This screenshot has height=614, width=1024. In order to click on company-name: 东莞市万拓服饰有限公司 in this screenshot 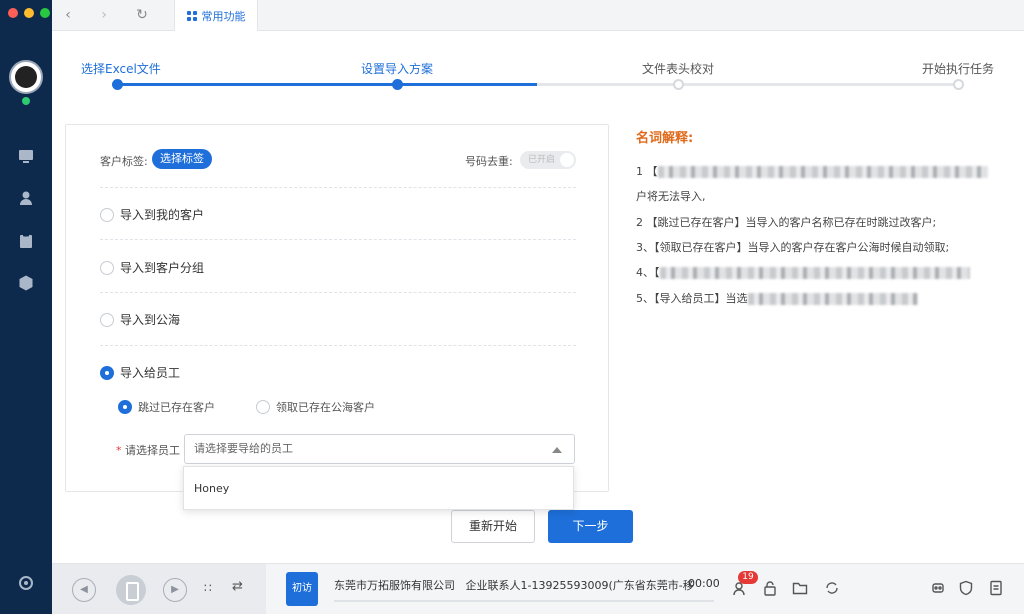, I will do `click(394, 585)`.